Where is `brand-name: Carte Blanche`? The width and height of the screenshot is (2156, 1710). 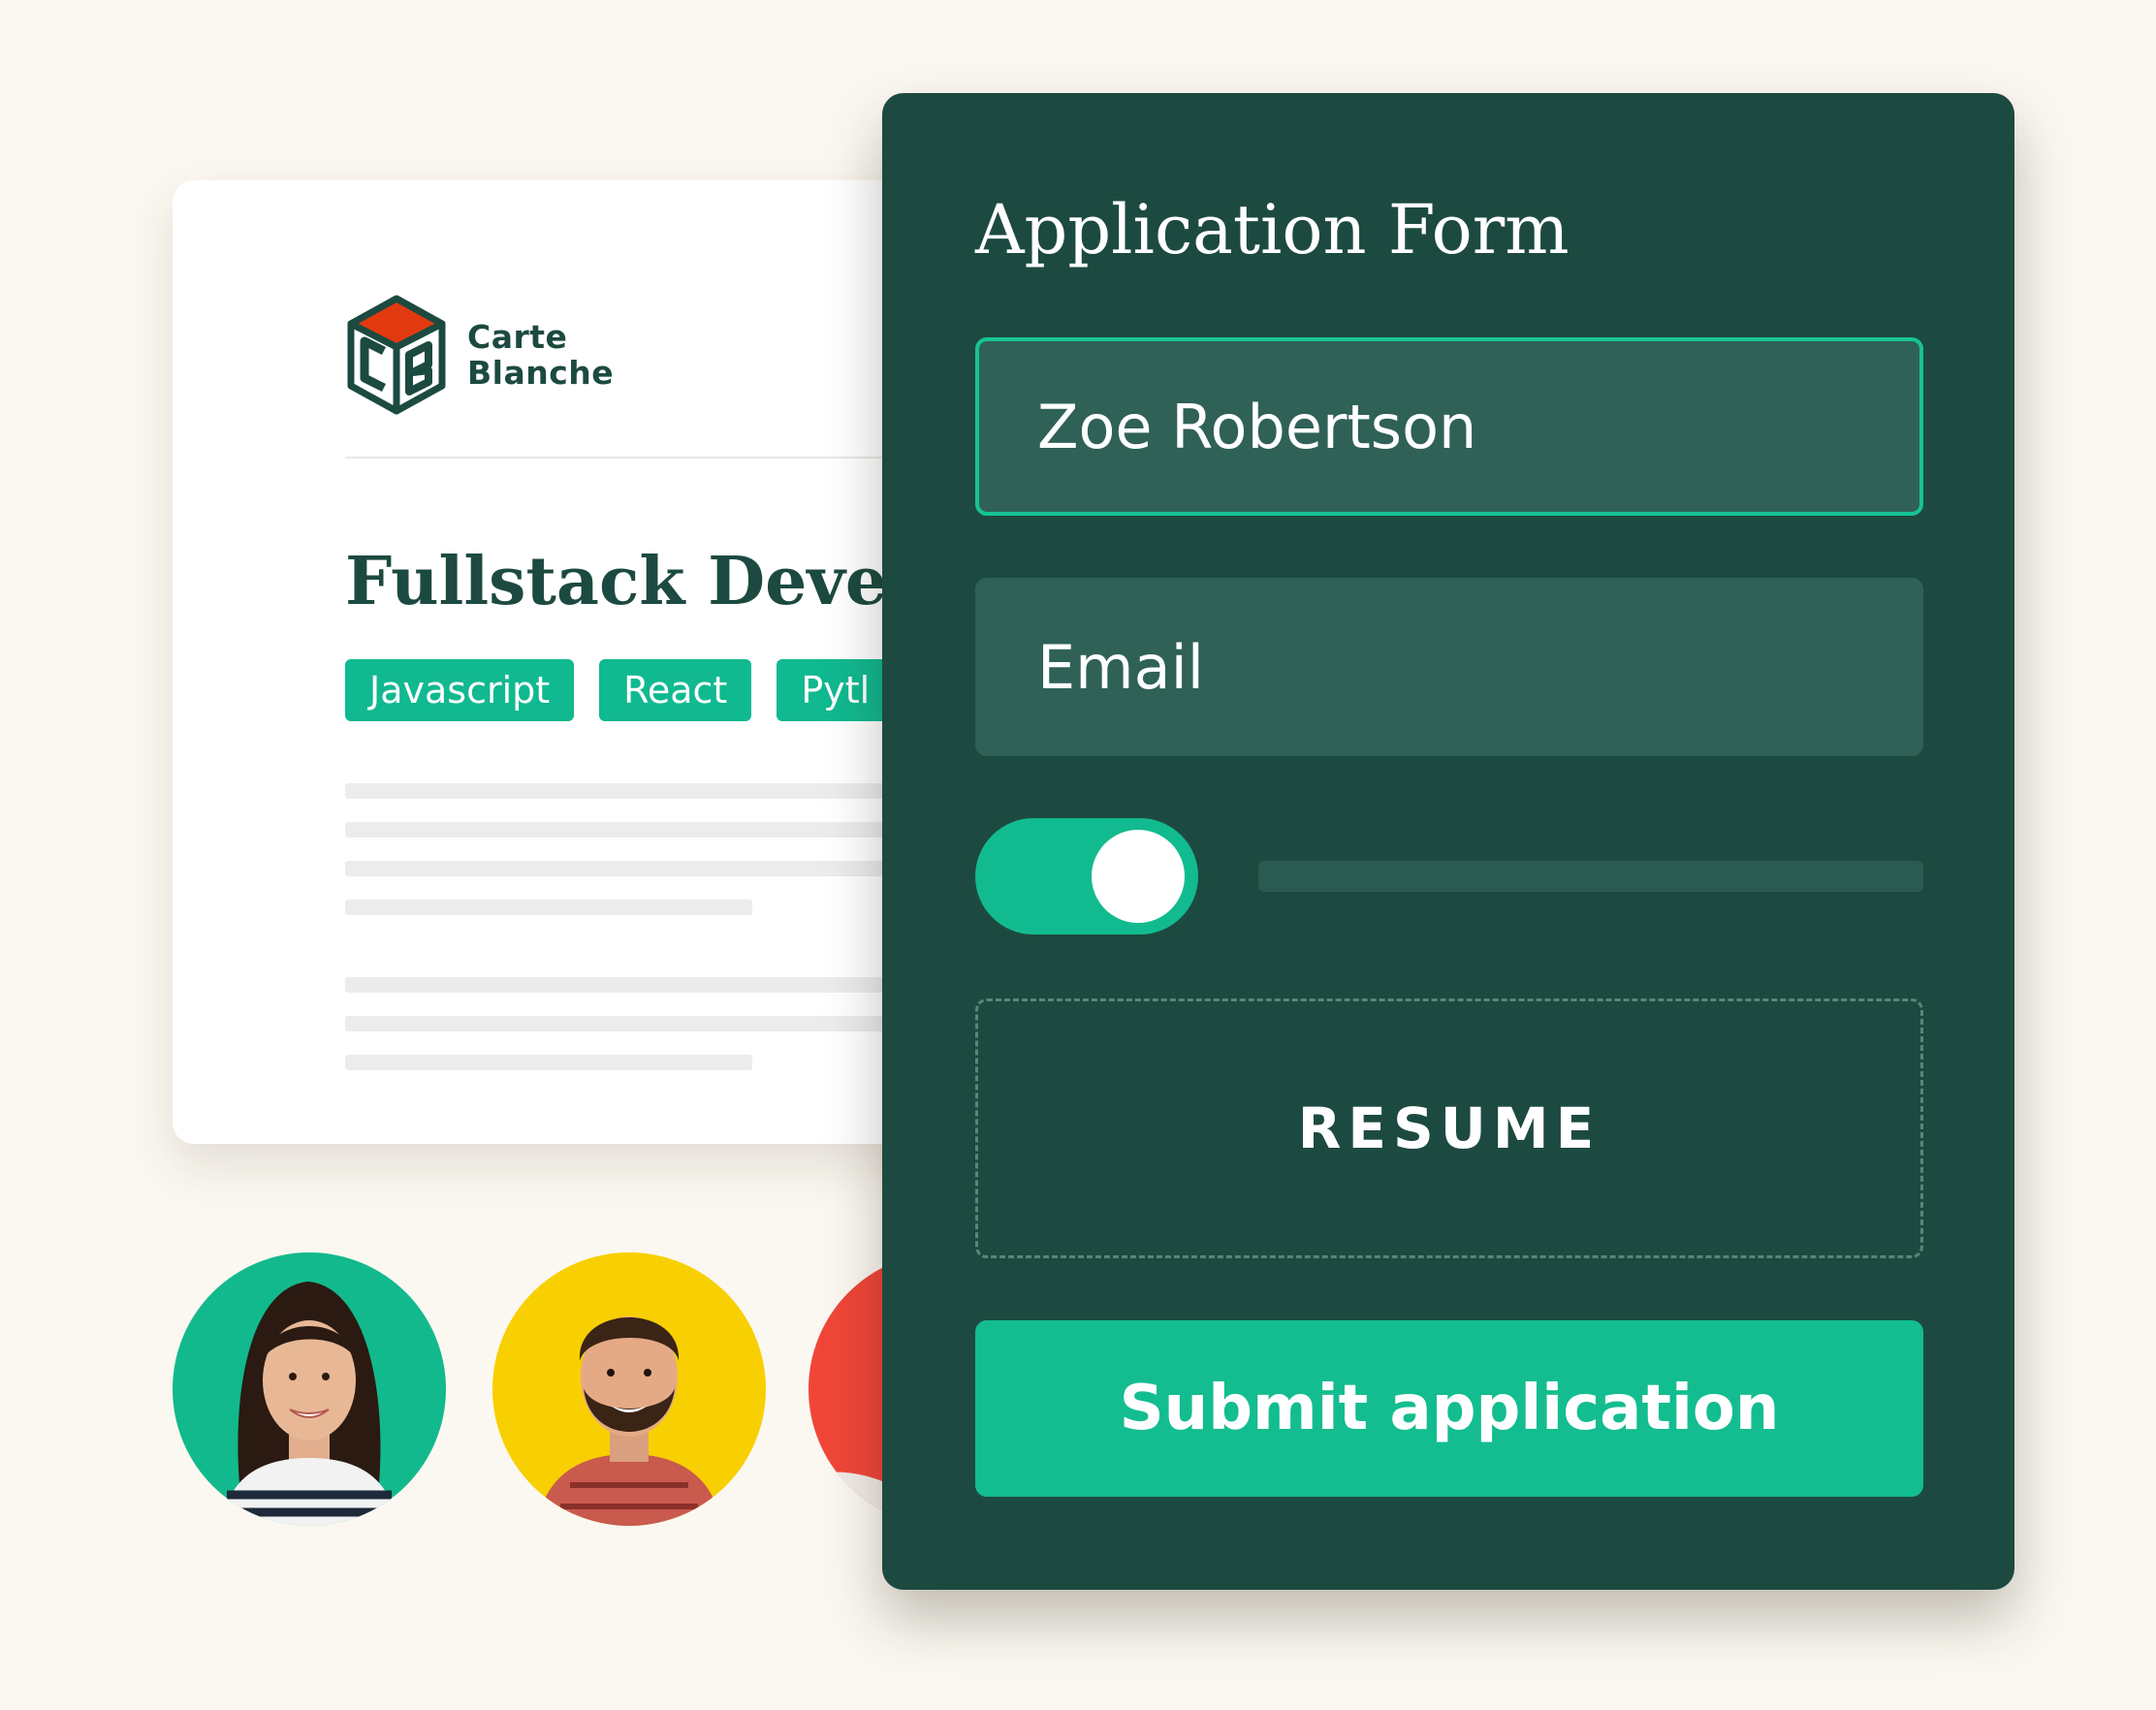
brand-name: Carte Blanche is located at coordinates (540, 355).